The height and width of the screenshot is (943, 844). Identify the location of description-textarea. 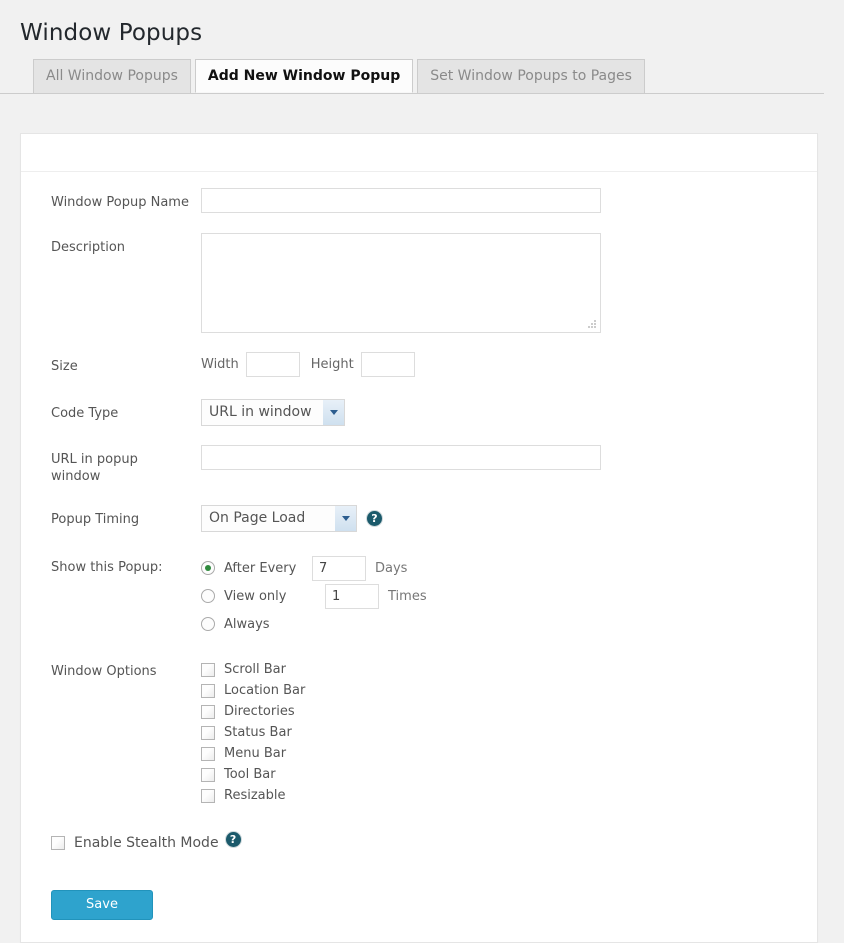
(401, 283).